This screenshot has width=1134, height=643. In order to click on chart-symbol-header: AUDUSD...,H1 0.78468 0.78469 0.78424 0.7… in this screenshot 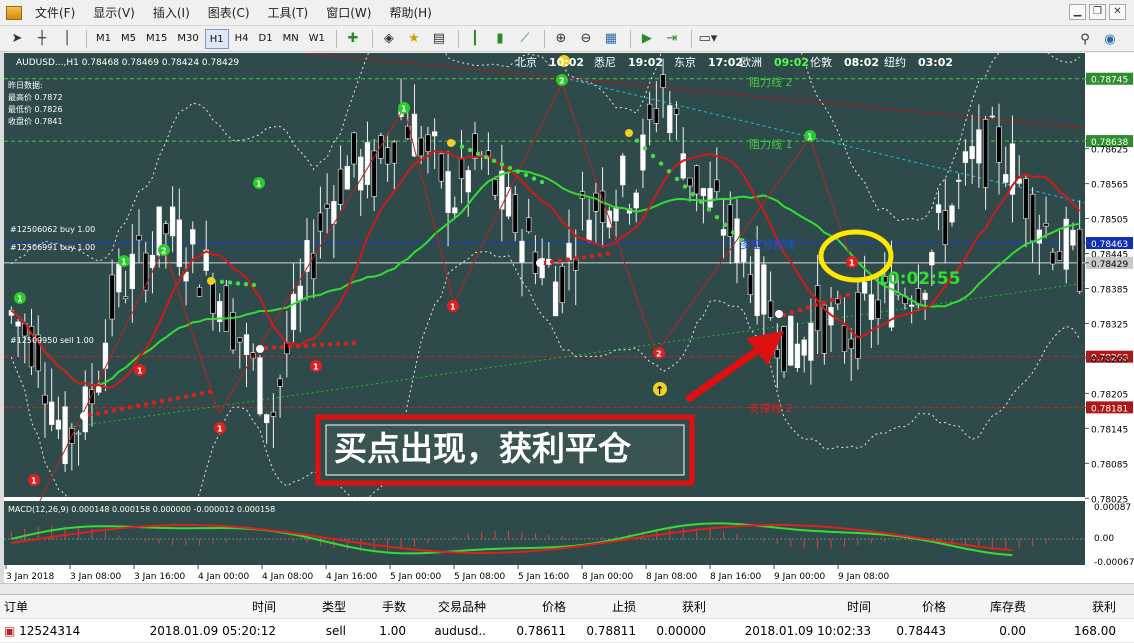, I will do `click(127, 63)`.